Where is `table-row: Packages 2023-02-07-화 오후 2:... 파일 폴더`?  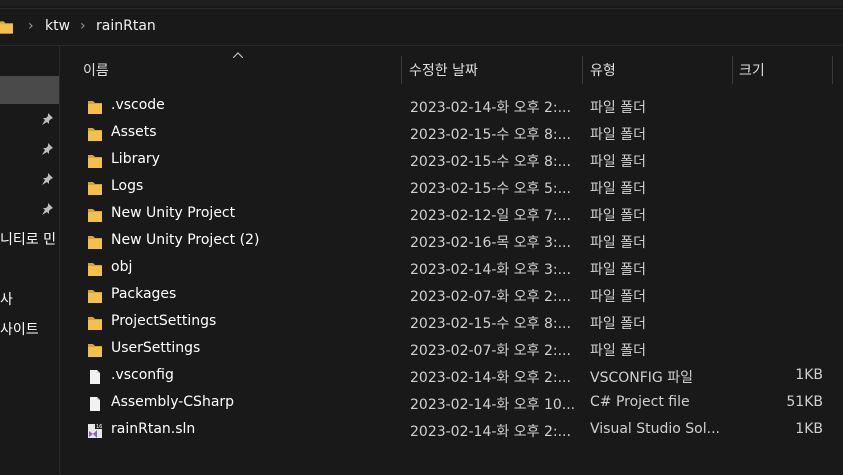 table-row: Packages 2023-02-07-화 오후 2:... 파일 폴더 is located at coordinates (452, 296).